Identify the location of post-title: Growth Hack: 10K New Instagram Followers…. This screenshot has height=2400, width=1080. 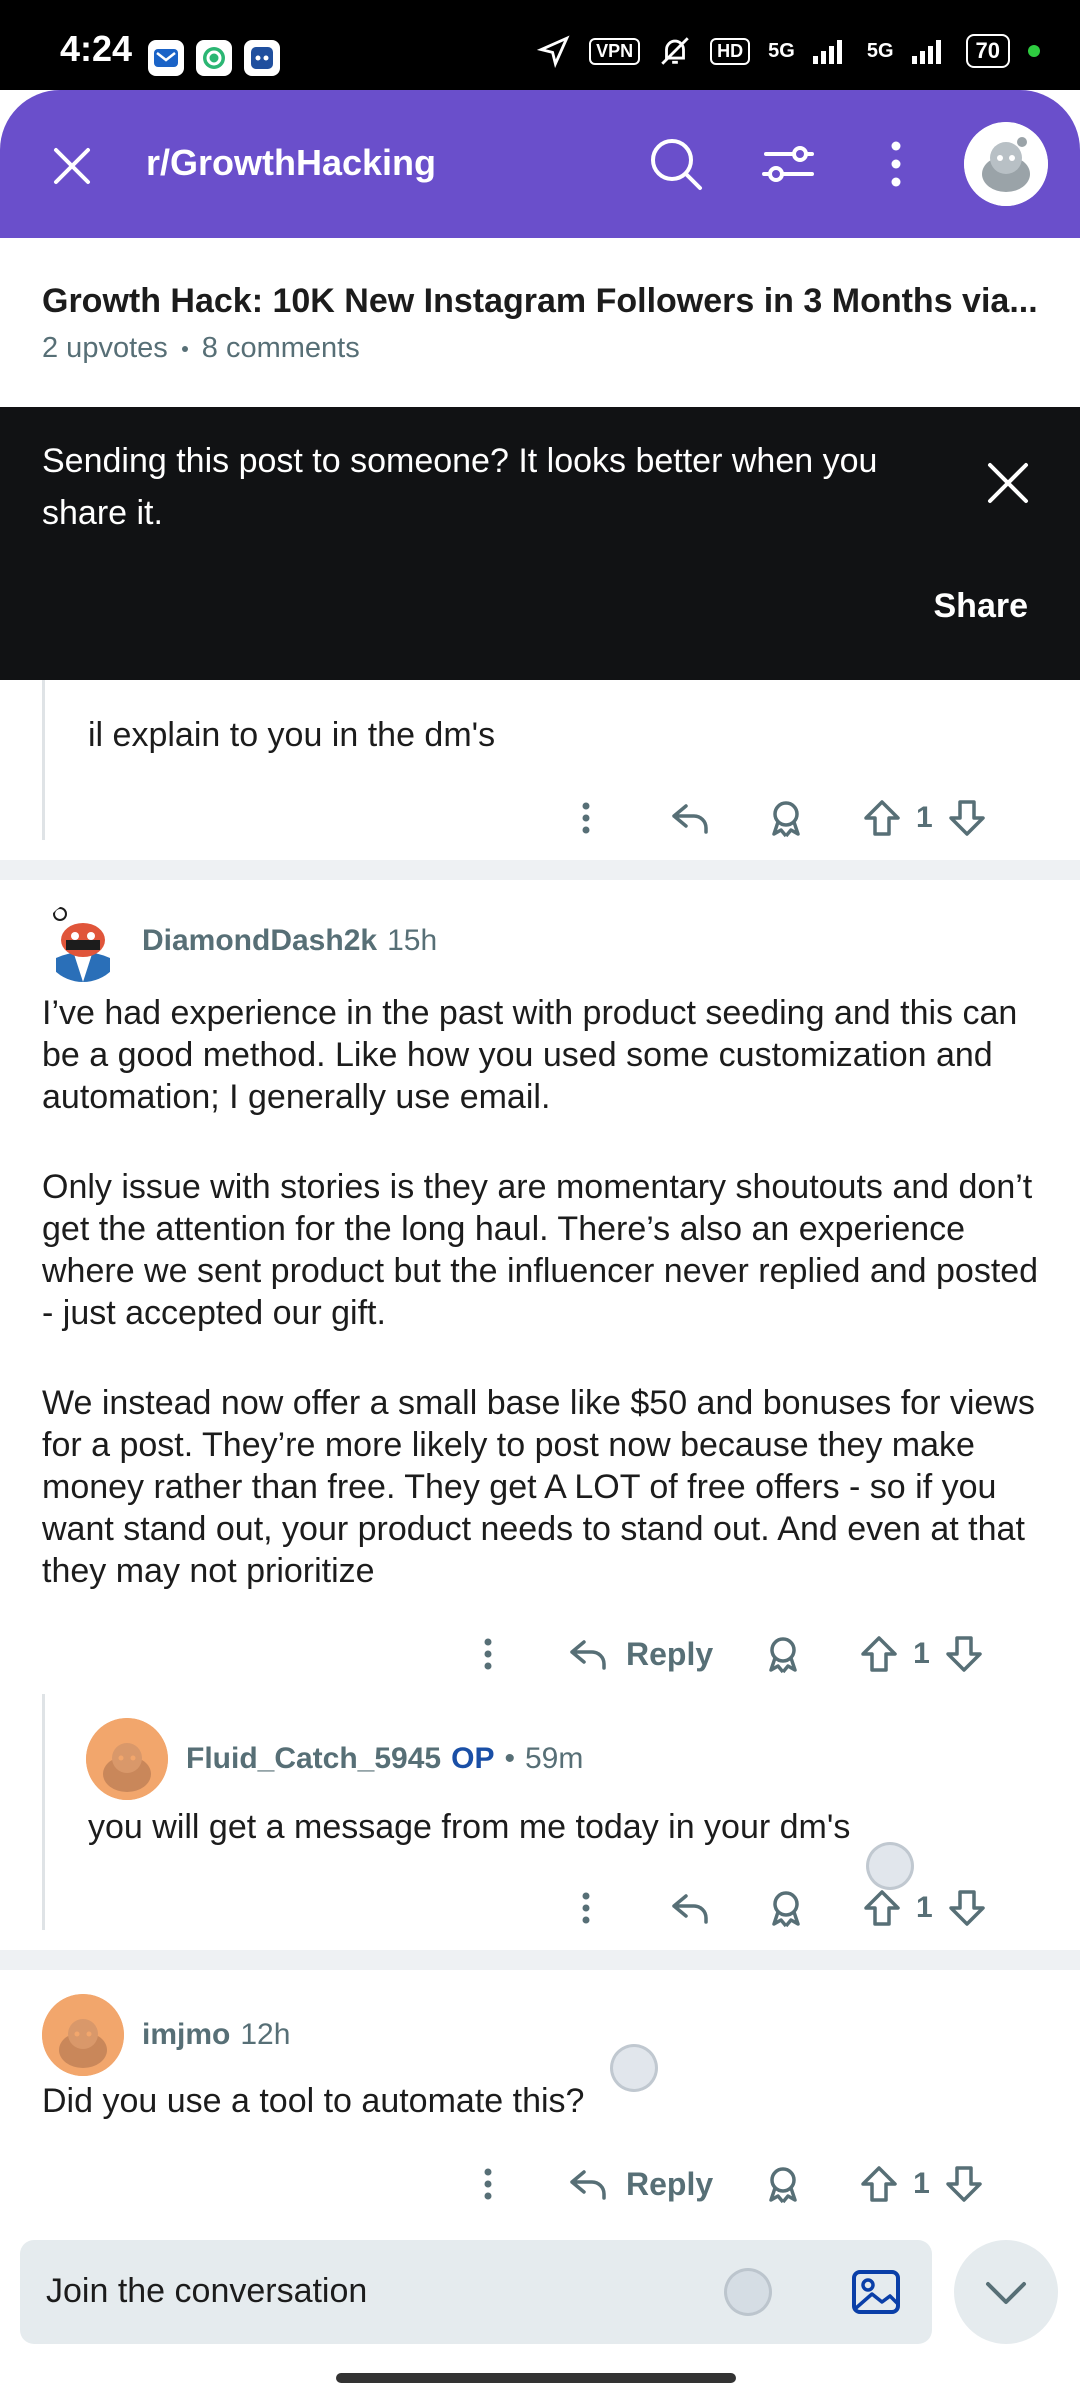
(540, 301).